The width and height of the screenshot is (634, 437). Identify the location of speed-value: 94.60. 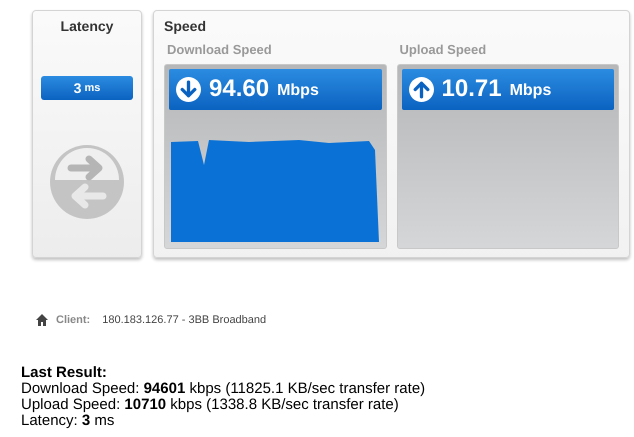
(239, 89).